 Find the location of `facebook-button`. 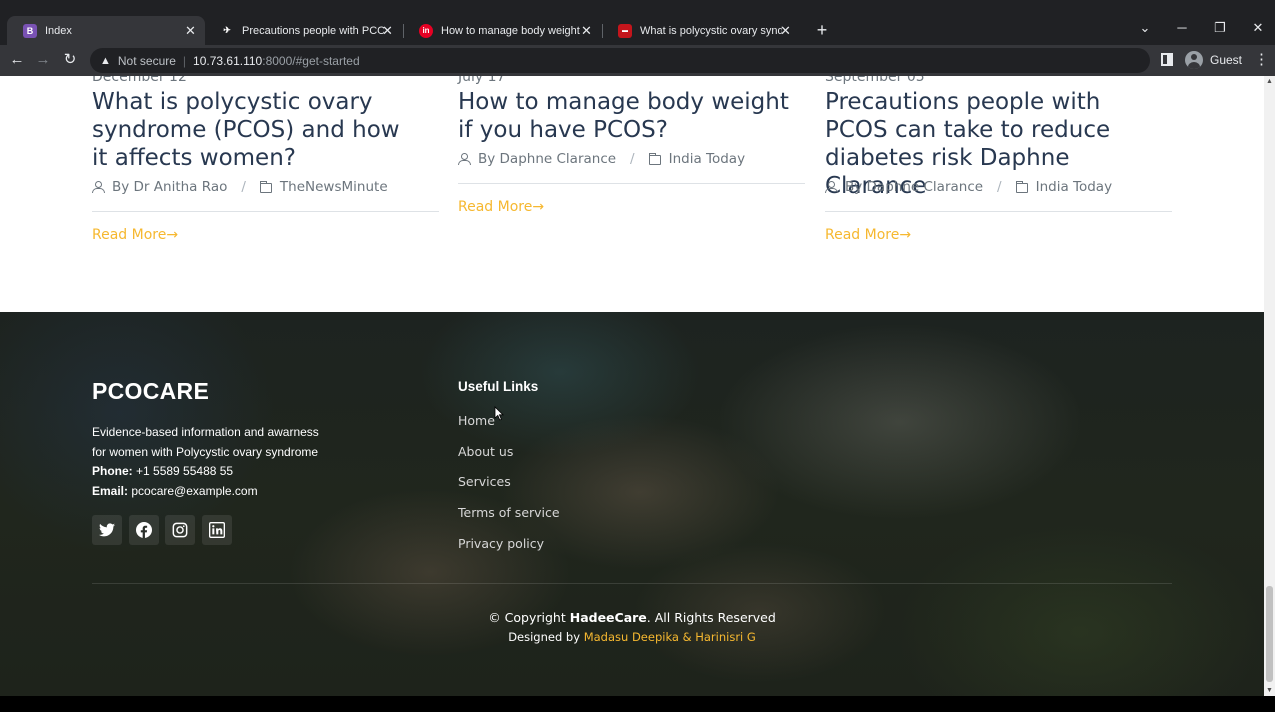

facebook-button is located at coordinates (144, 530).